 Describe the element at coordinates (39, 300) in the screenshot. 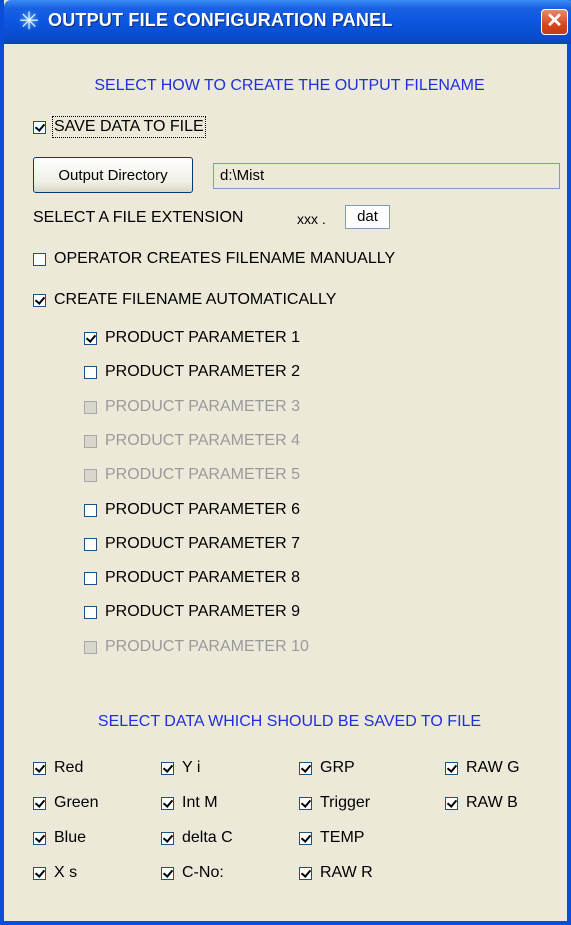

I see `auto-filename-checkbox` at that location.